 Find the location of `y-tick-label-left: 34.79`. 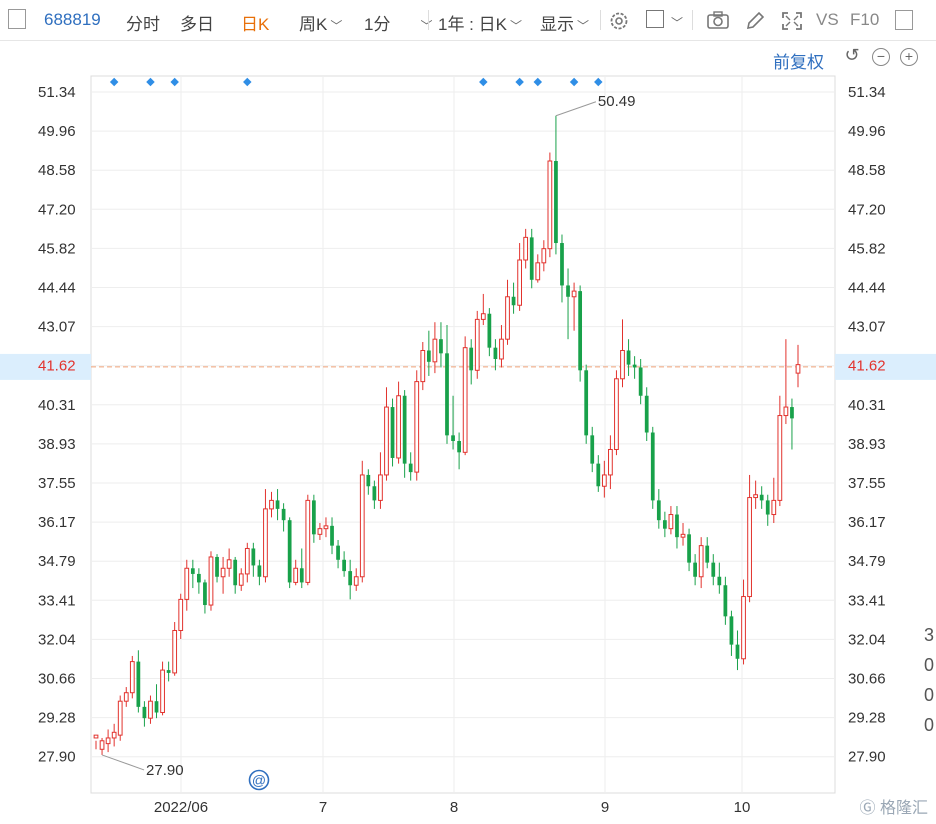

y-tick-label-left: 34.79 is located at coordinates (57, 561).